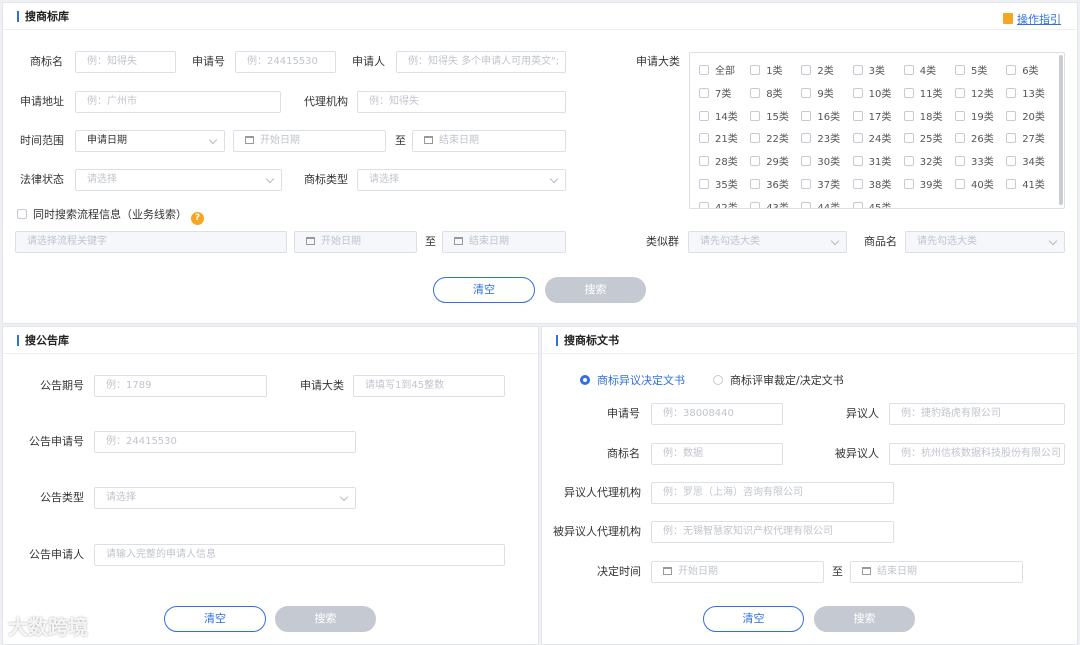 This screenshot has width=1080, height=645. Describe the element at coordinates (718, 117) in the screenshot. I see `class-checkbox-item: 14类` at that location.